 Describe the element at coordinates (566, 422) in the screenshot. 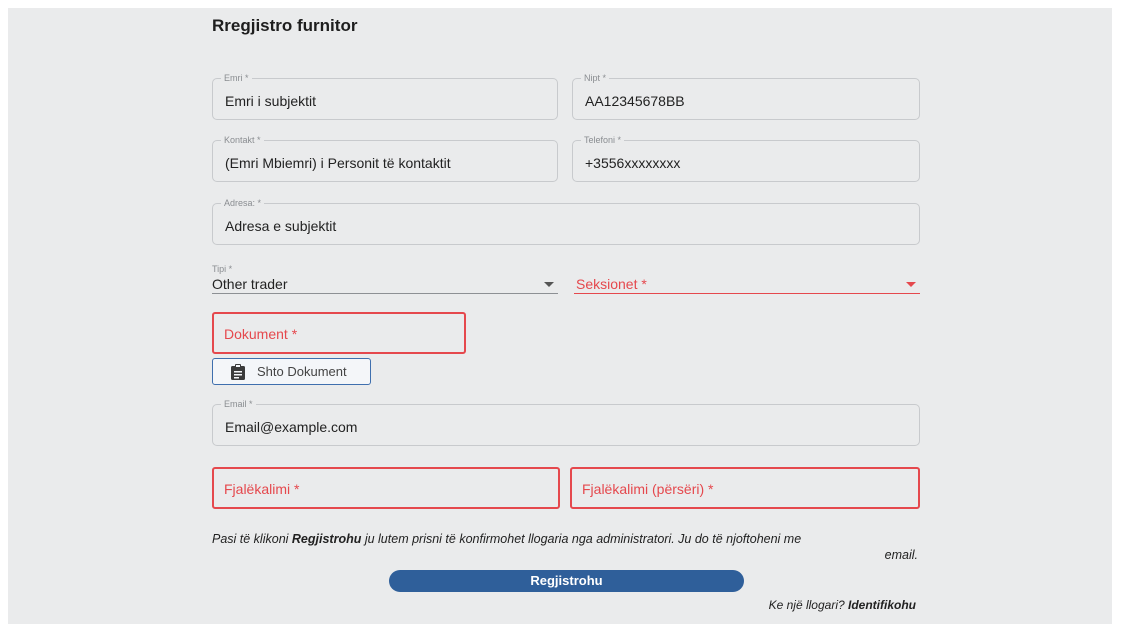

I see `email-field: Email * Email@example.com` at that location.